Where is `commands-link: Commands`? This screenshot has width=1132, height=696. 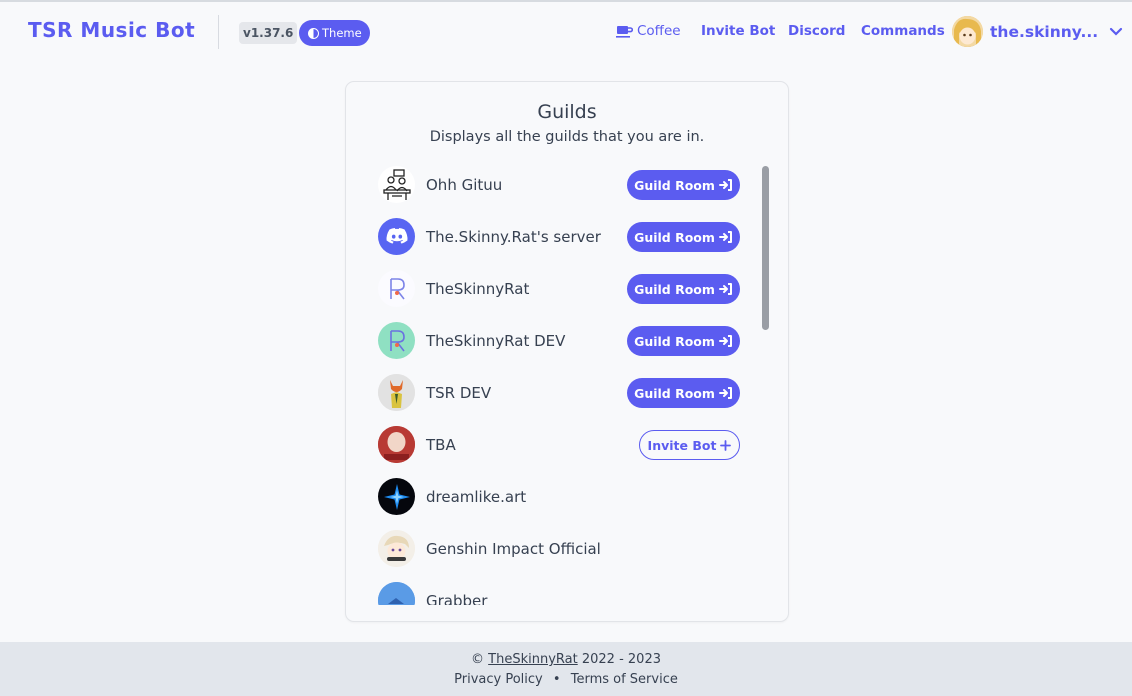
commands-link: Commands is located at coordinates (903, 31).